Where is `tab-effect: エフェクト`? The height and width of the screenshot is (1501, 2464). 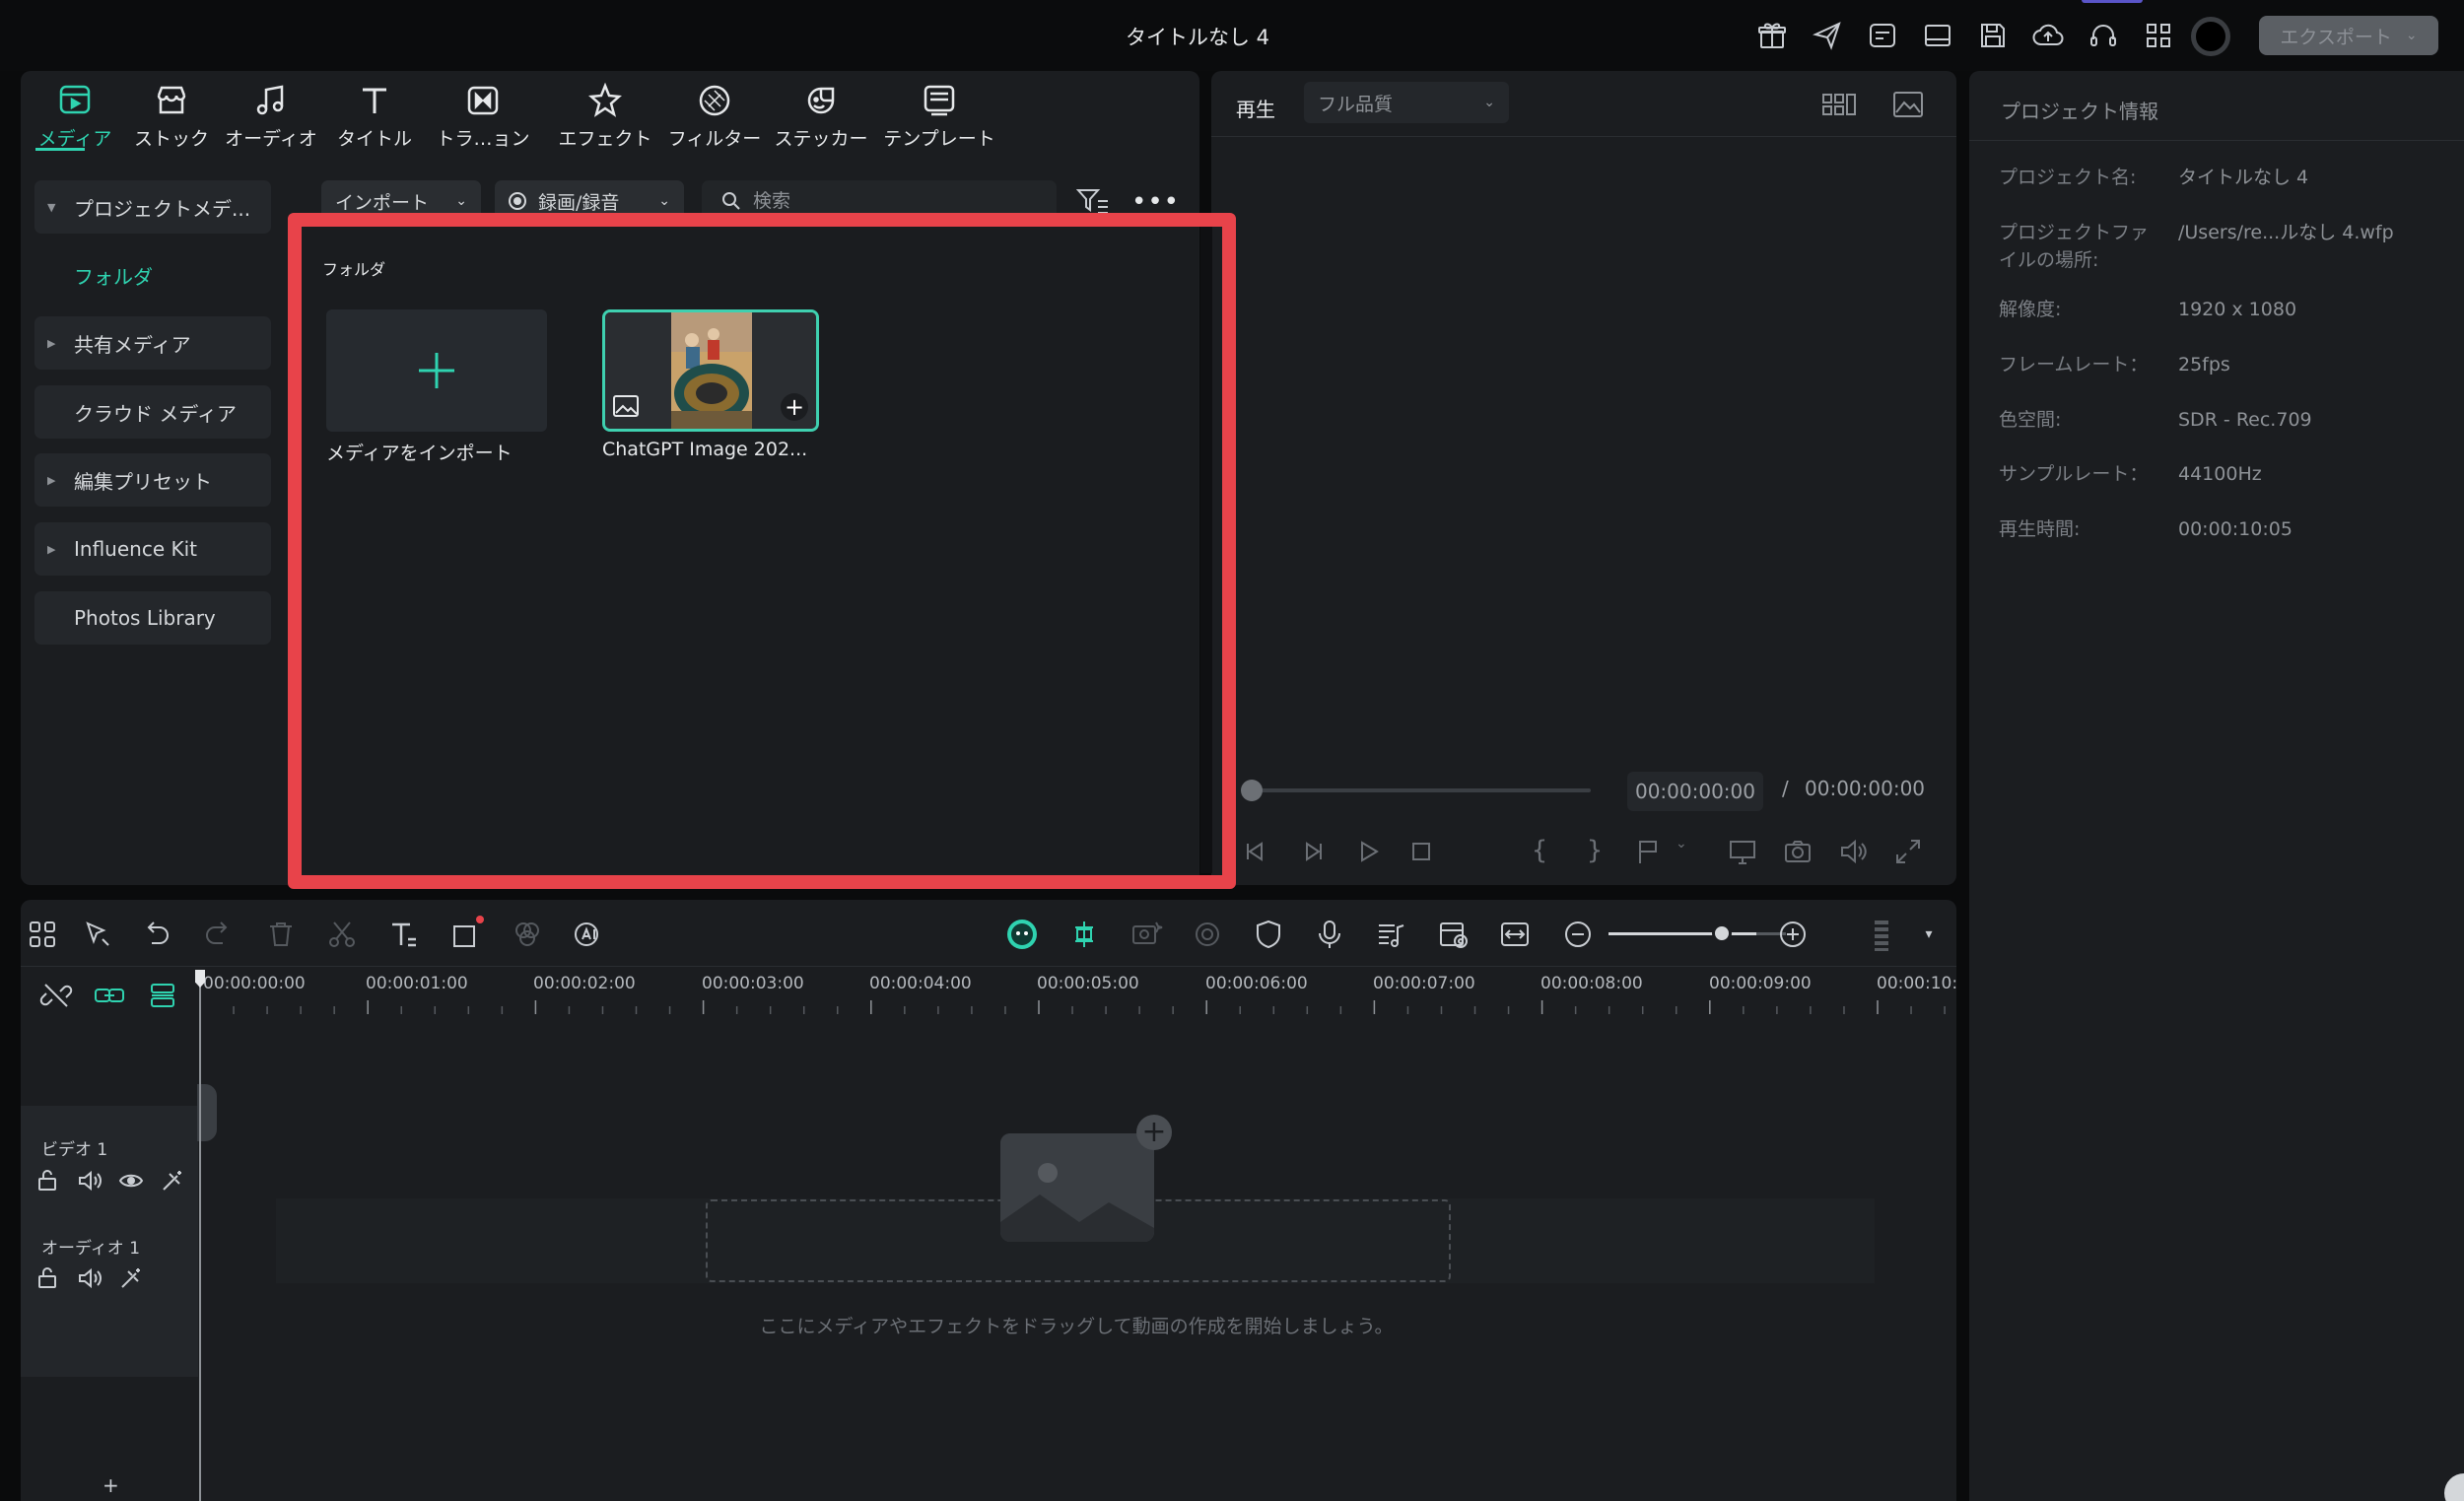 tab-effect: エフェクト is located at coordinates (605, 116).